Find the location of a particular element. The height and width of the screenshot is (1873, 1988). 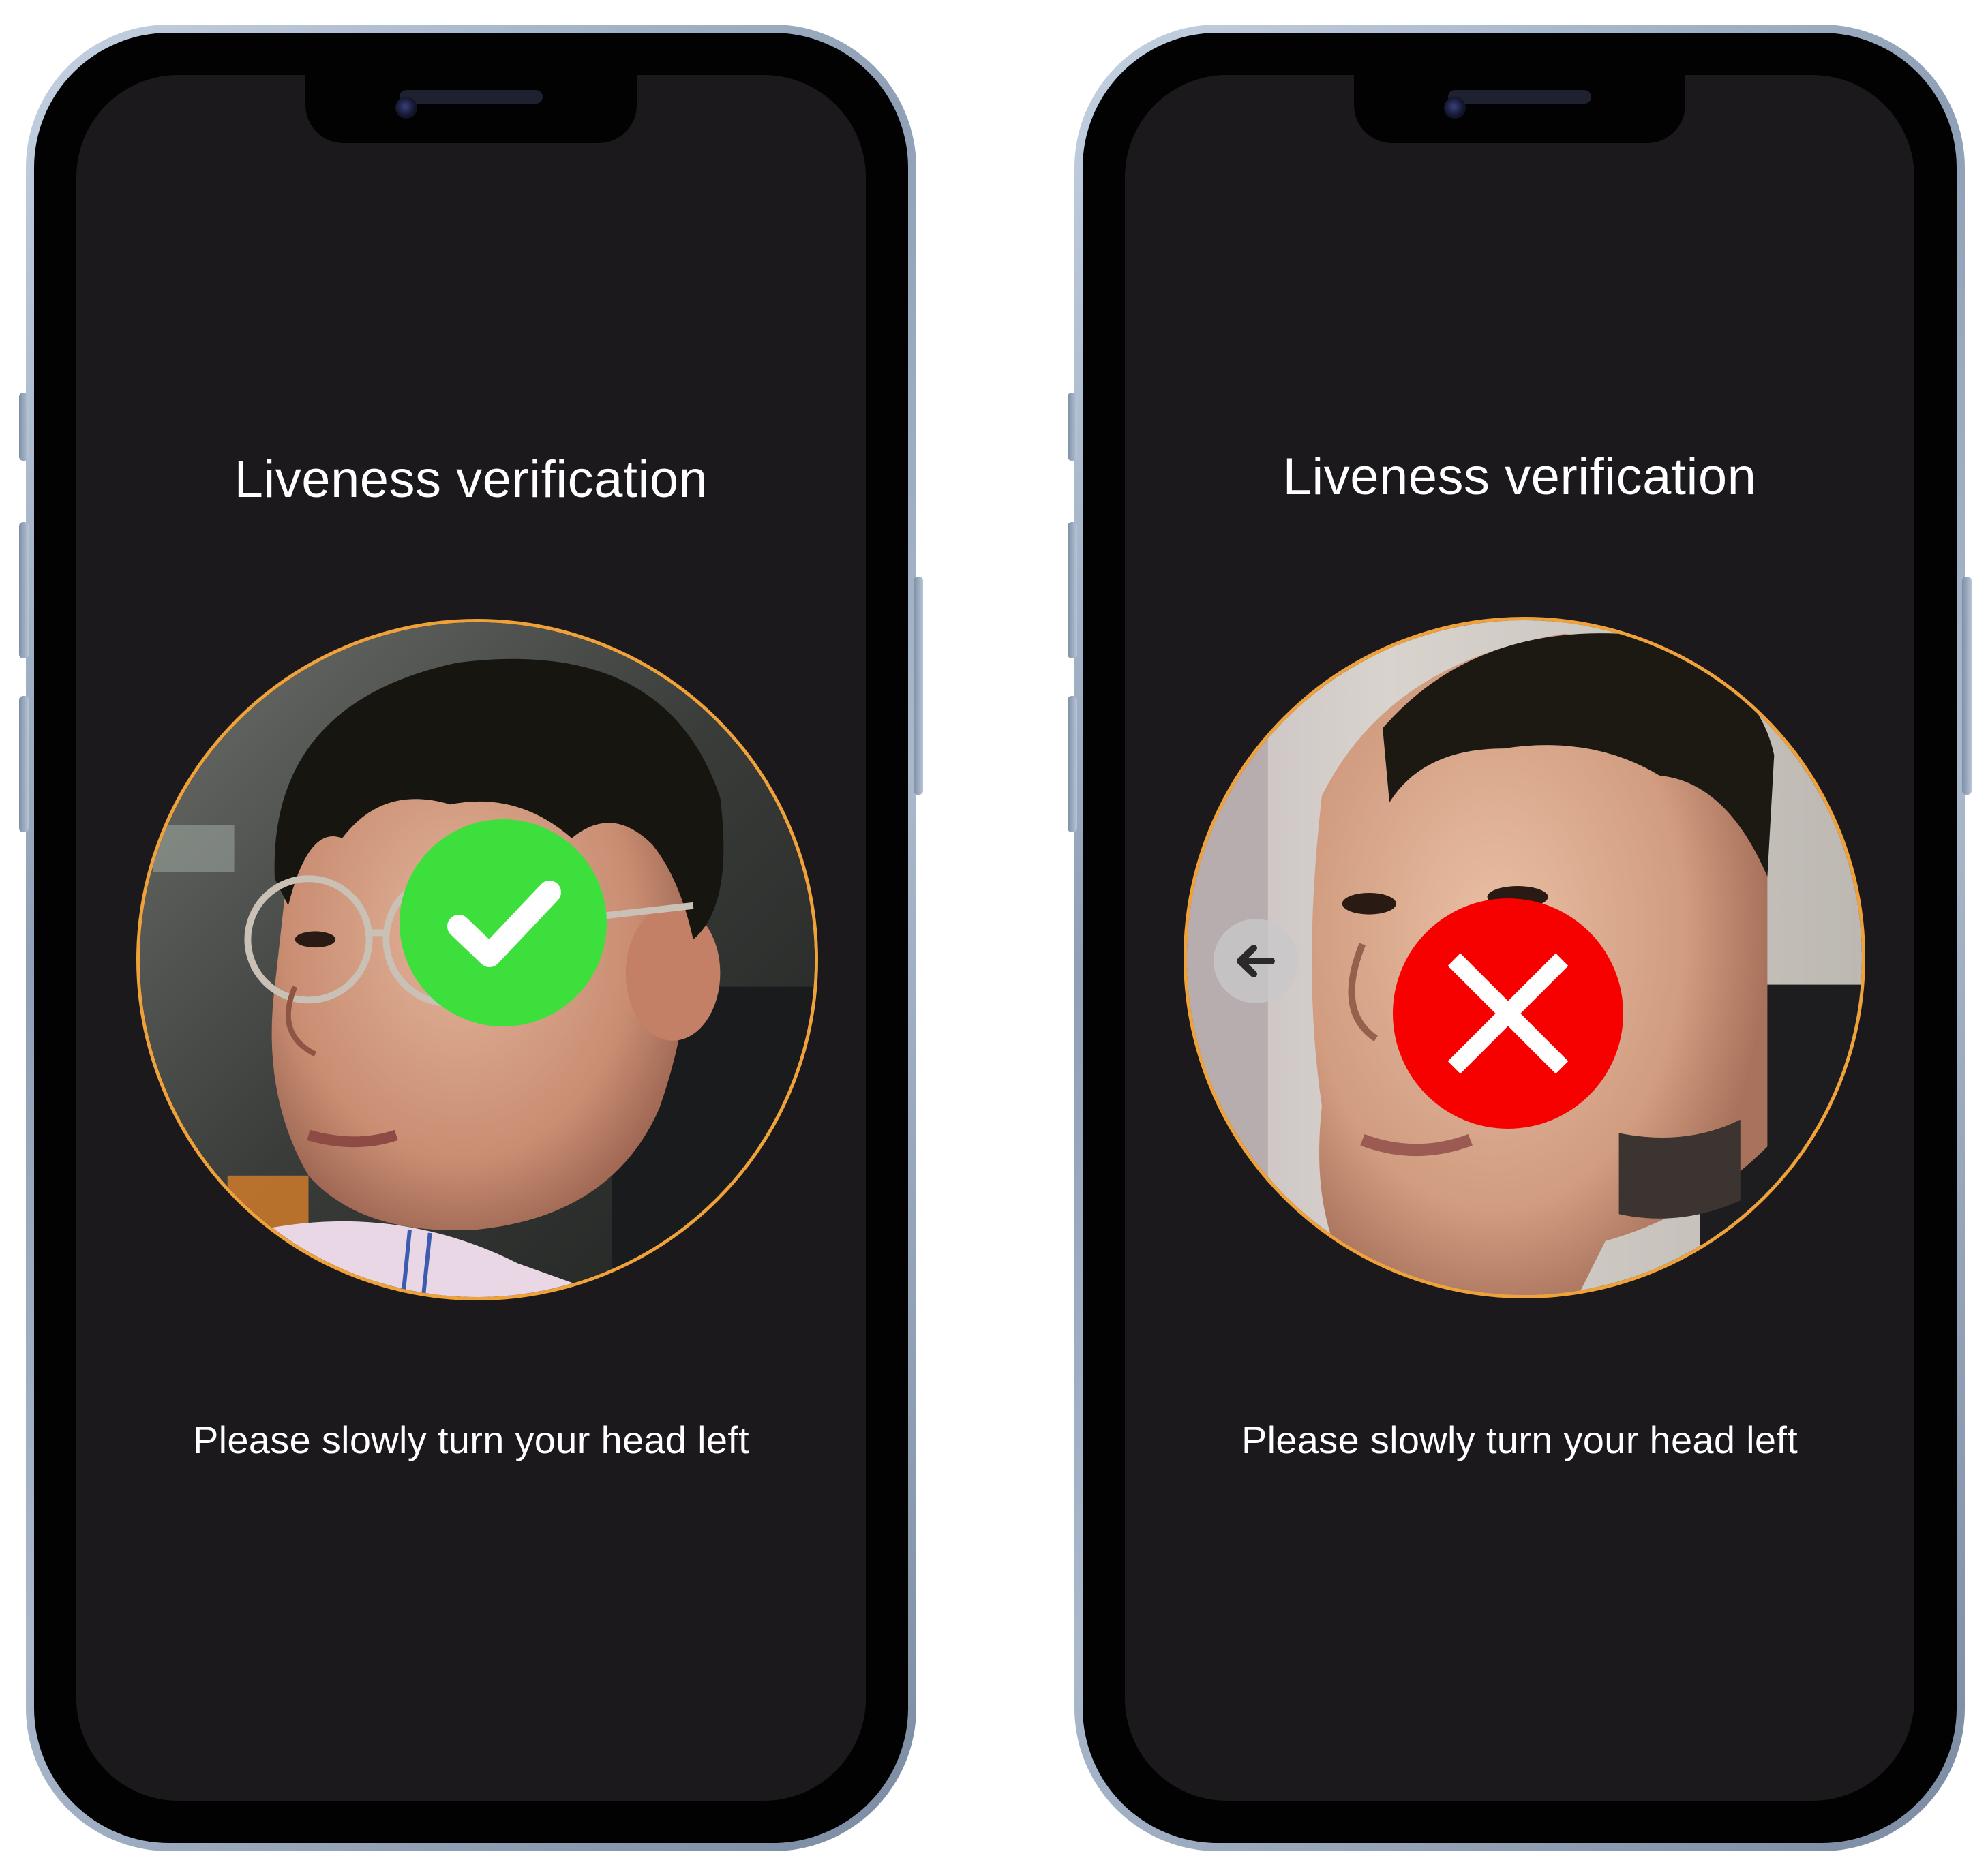

failure-badge-overlay is located at coordinates (1508, 1013).